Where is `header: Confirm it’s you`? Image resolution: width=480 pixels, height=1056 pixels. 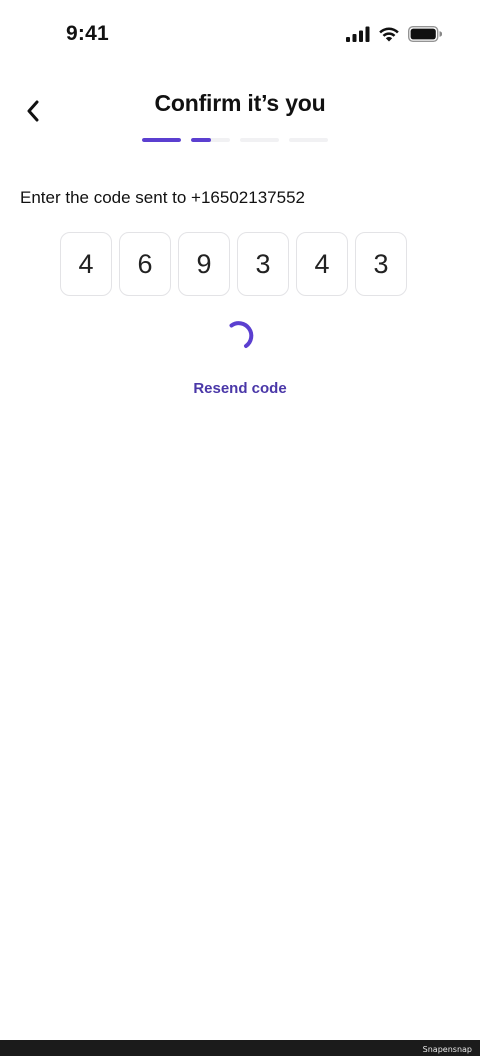
header: Confirm it’s you is located at coordinates (240, 110).